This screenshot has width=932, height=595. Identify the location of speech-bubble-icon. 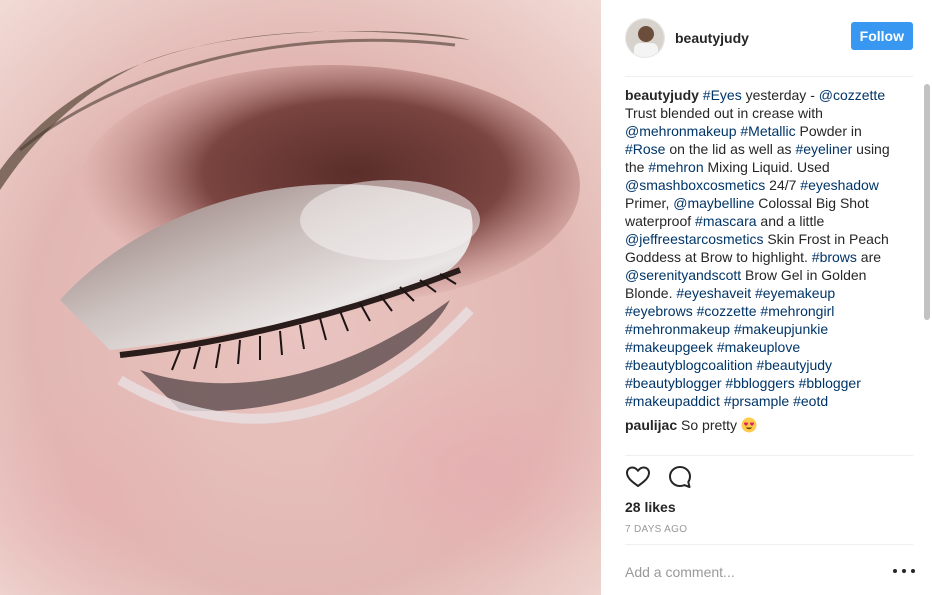
(680, 477).